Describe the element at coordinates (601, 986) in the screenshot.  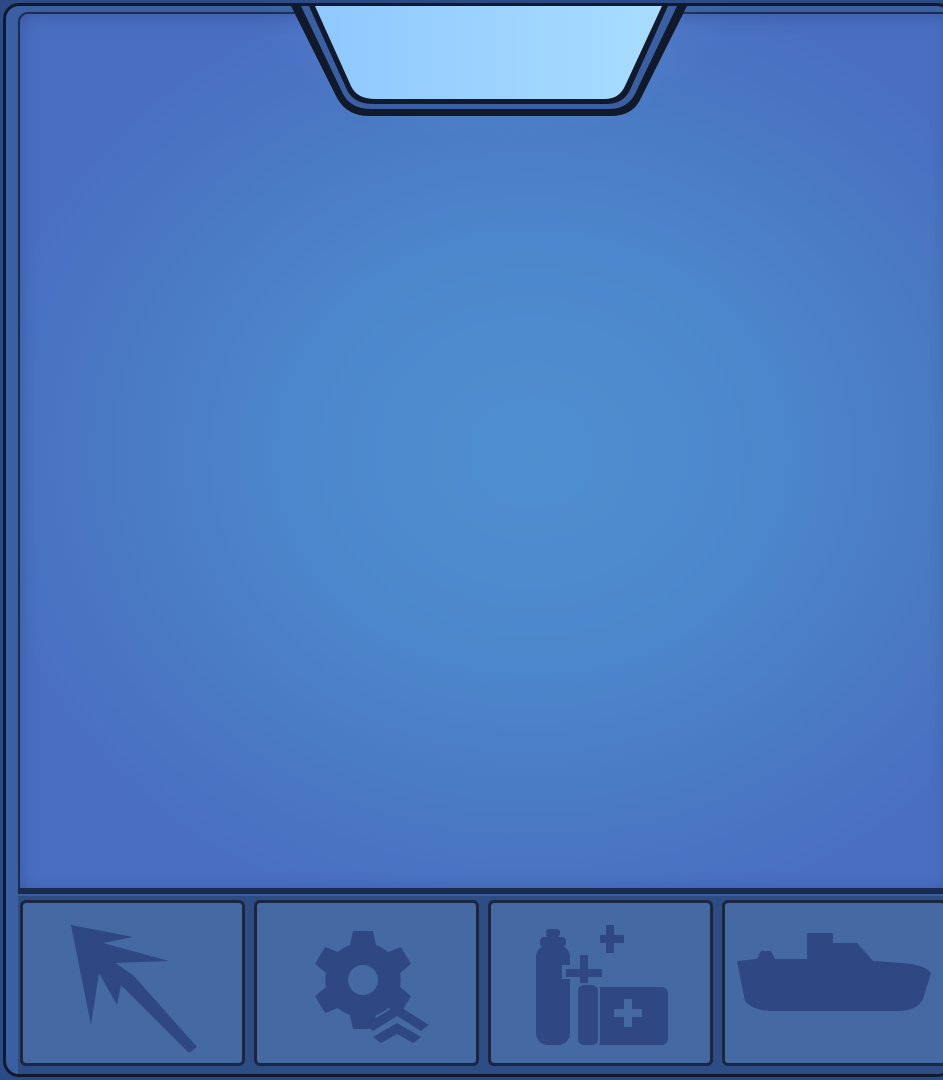
I see `oxygen-medkit-icon` at that location.